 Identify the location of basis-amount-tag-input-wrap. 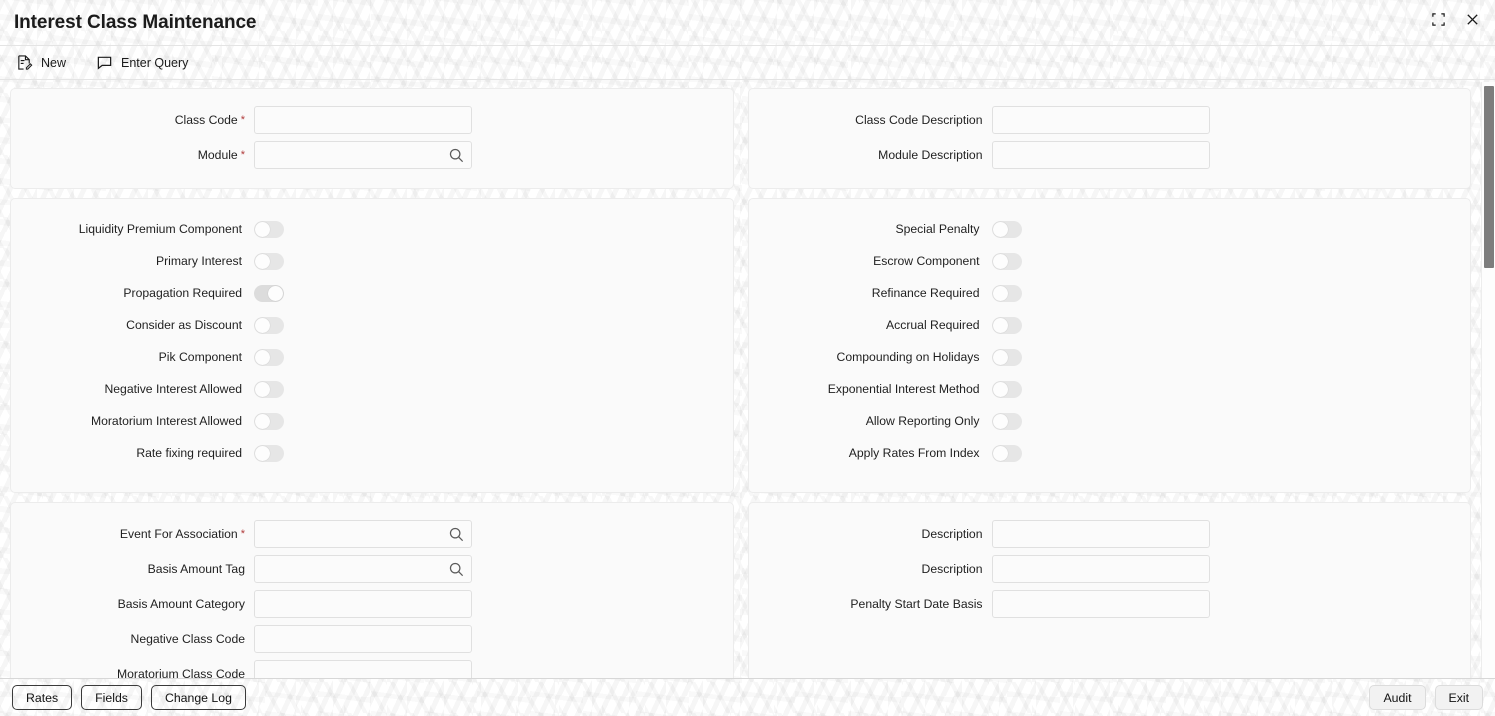
(363, 569).